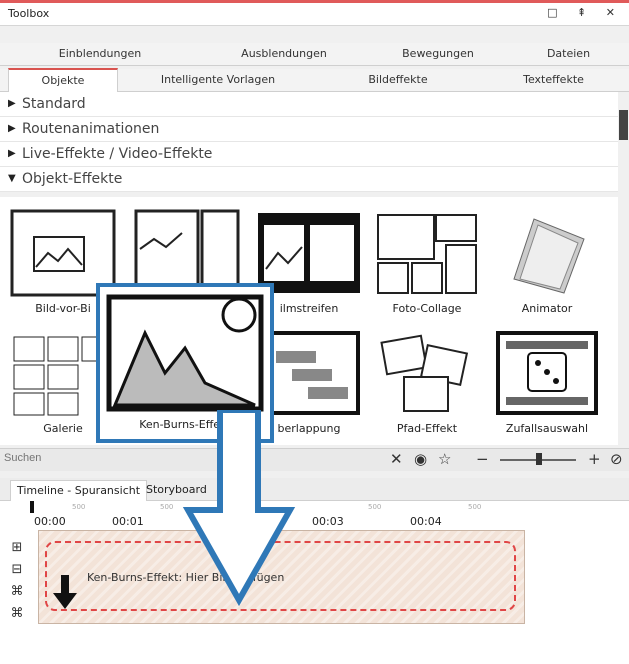  What do you see at coordinates (91, 129) in the screenshot?
I see `category-label: Routenanimationen` at bounding box center [91, 129].